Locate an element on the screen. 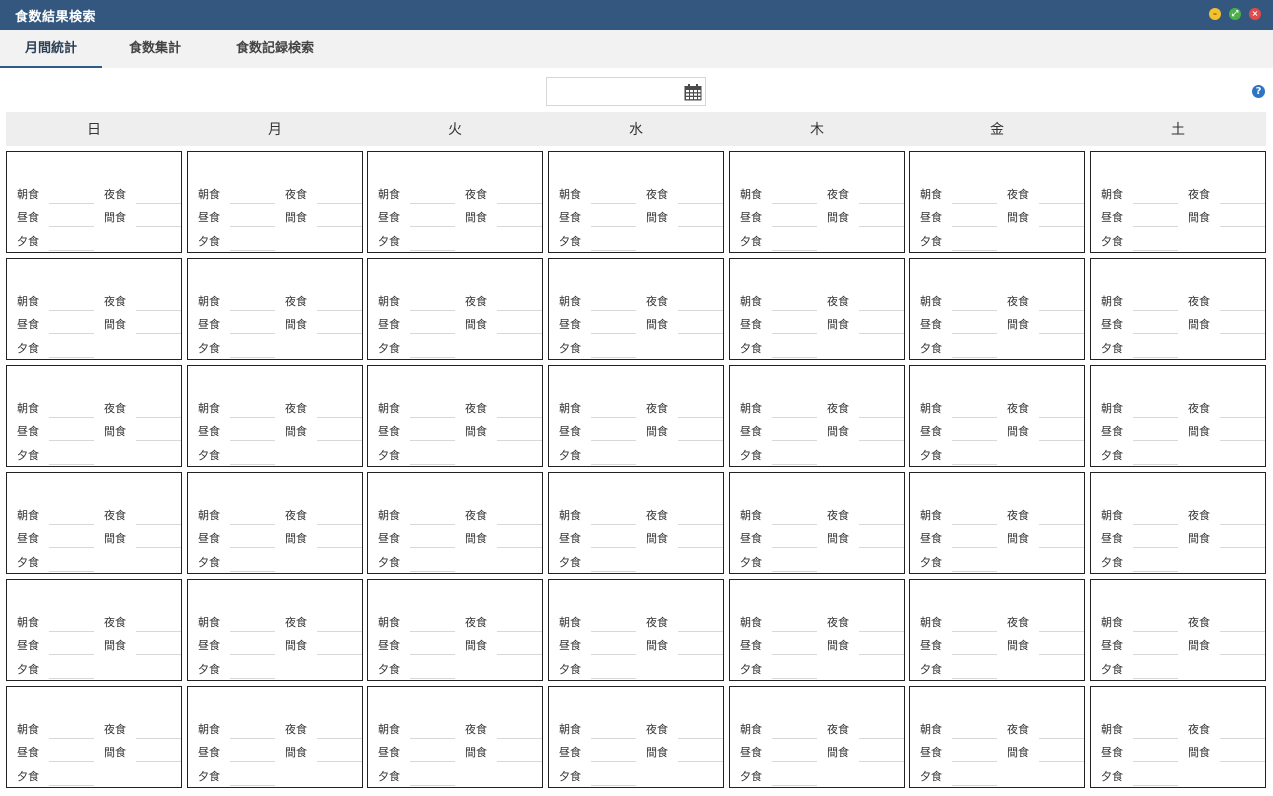 This screenshot has height=796, width=1273. help-icon: ? is located at coordinates (1258, 91).